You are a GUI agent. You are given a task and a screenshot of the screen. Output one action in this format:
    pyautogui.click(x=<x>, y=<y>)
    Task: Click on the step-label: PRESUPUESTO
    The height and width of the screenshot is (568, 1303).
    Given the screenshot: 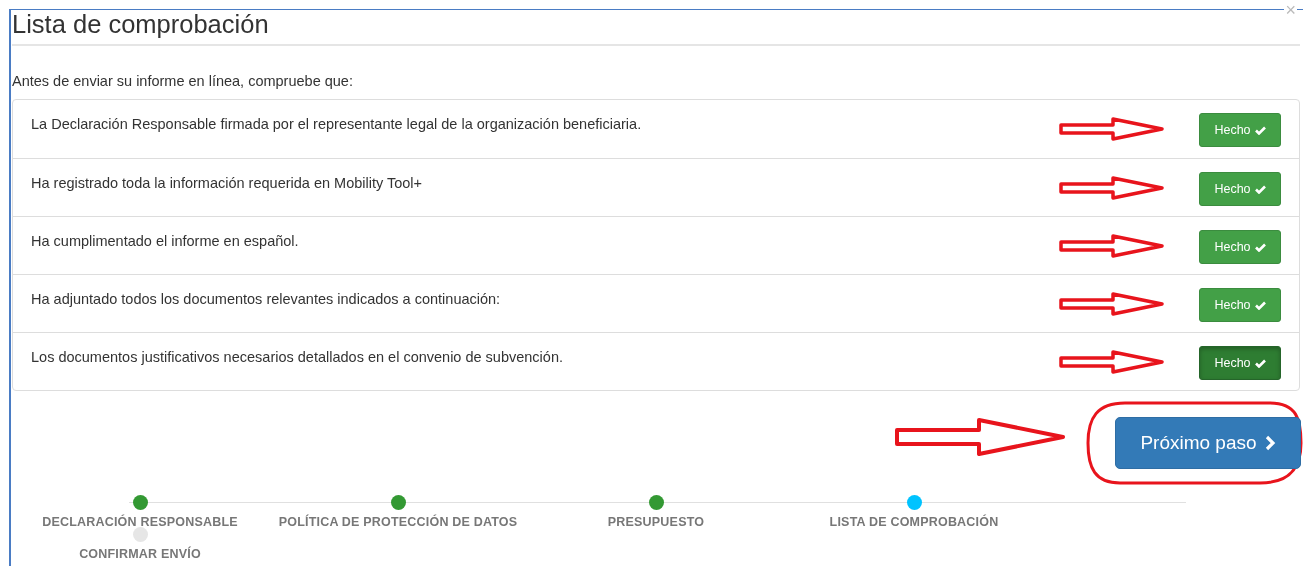 What is the action you would take?
    pyautogui.click(x=656, y=522)
    